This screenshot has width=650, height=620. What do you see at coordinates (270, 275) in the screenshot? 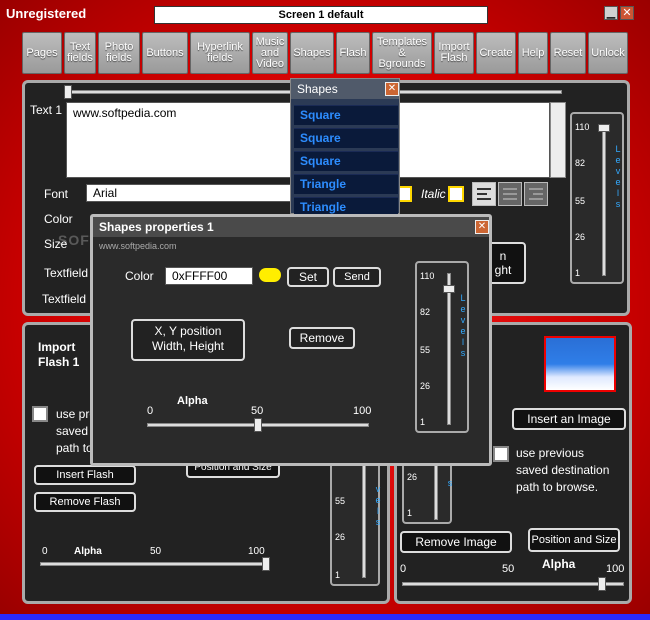
I see `props-color-swatch` at bounding box center [270, 275].